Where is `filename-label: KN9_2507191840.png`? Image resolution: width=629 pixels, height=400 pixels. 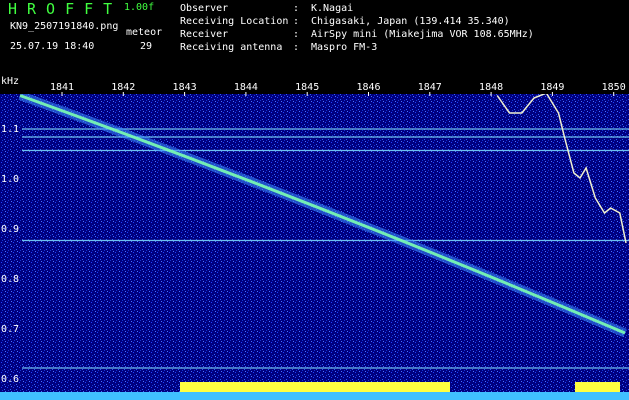 filename-label: KN9_2507191840.png is located at coordinates (64, 26).